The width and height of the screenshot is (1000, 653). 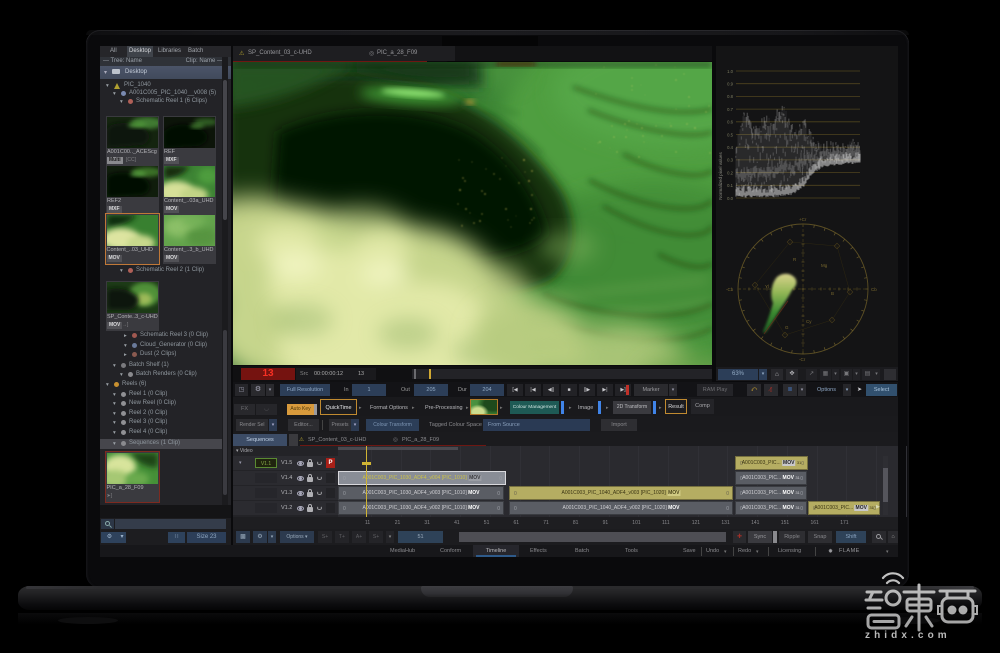 What do you see at coordinates (730, 84) in the screenshot?
I see `svg-text: 0.9` at bounding box center [730, 84].